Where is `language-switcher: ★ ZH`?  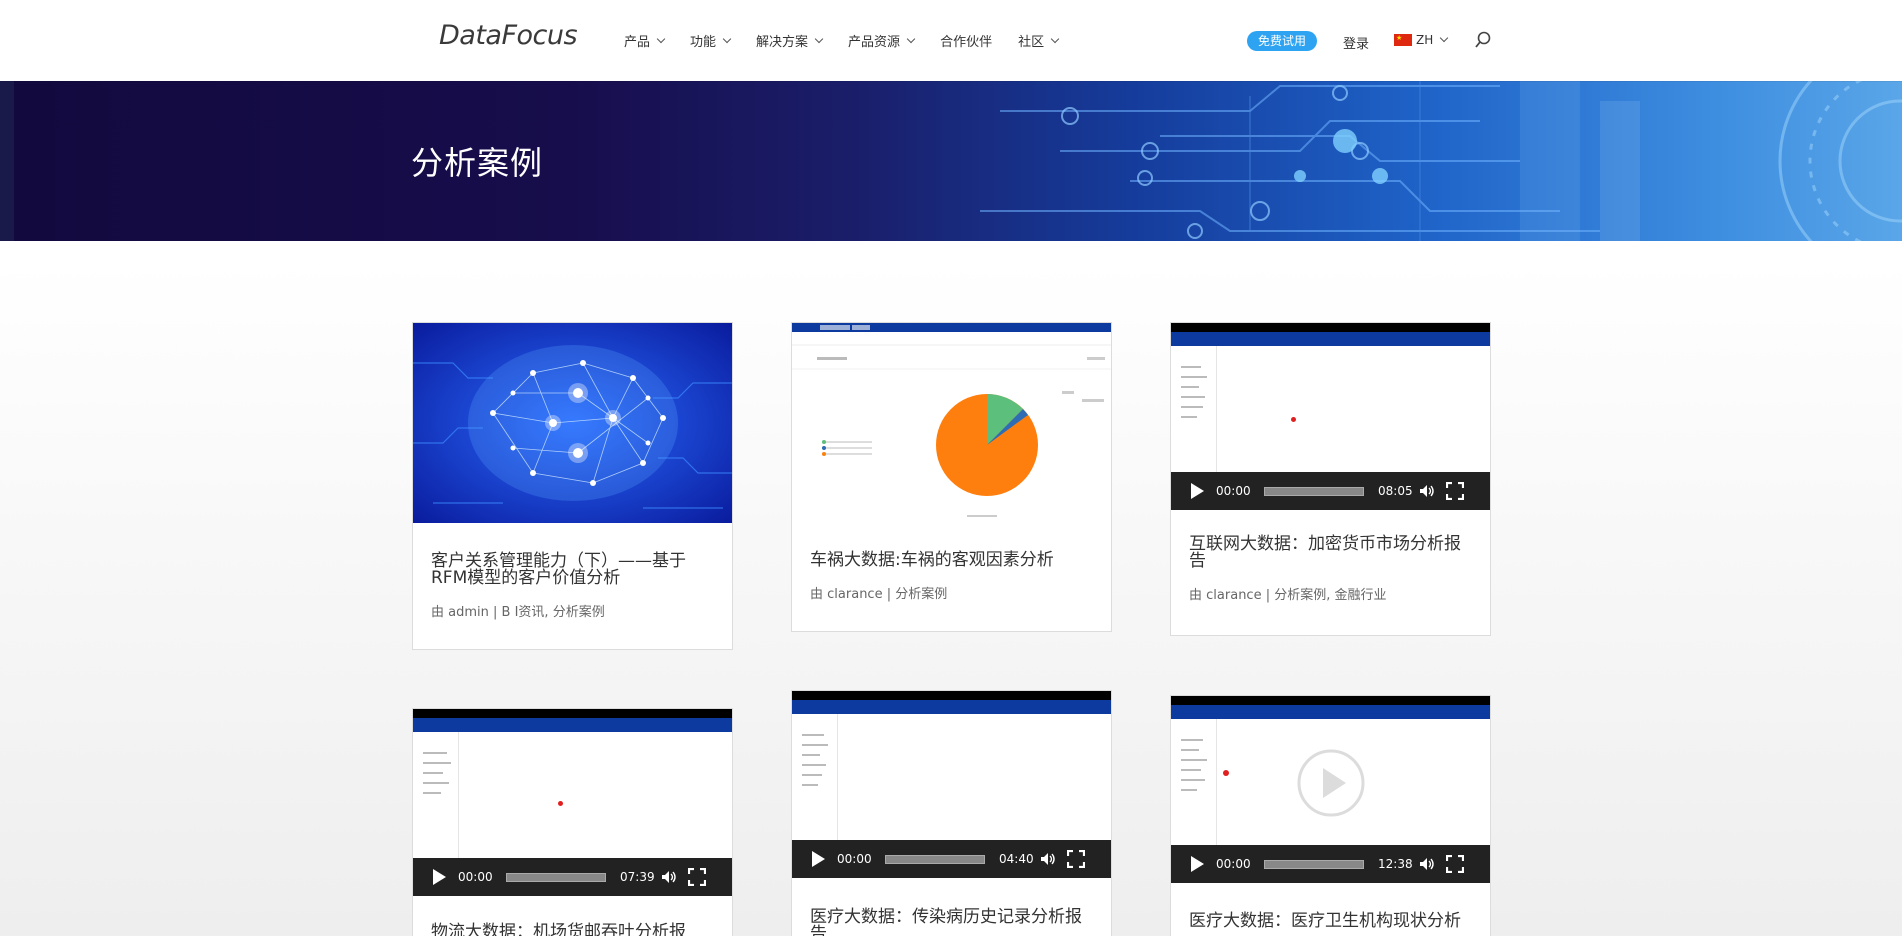 language-switcher: ★ ZH is located at coordinates (1421, 40).